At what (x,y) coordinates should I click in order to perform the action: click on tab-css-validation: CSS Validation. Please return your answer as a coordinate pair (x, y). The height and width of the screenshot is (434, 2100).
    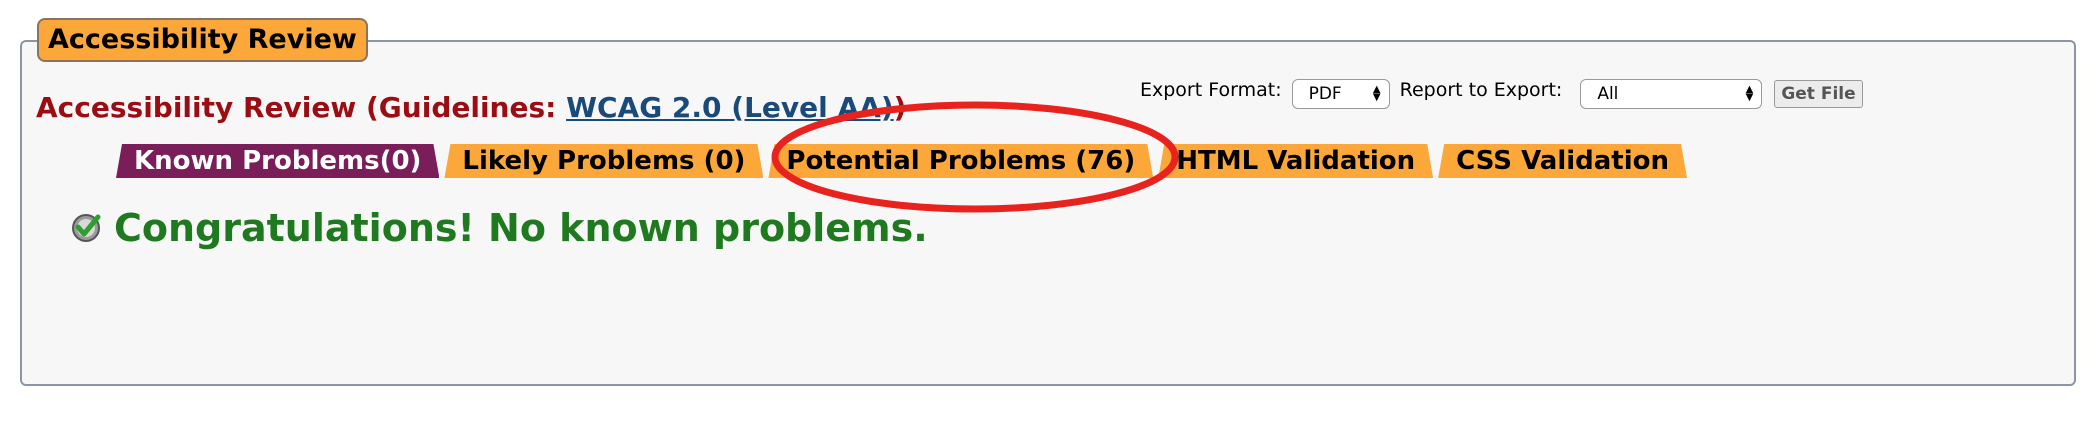
    Looking at the image, I should click on (1562, 161).